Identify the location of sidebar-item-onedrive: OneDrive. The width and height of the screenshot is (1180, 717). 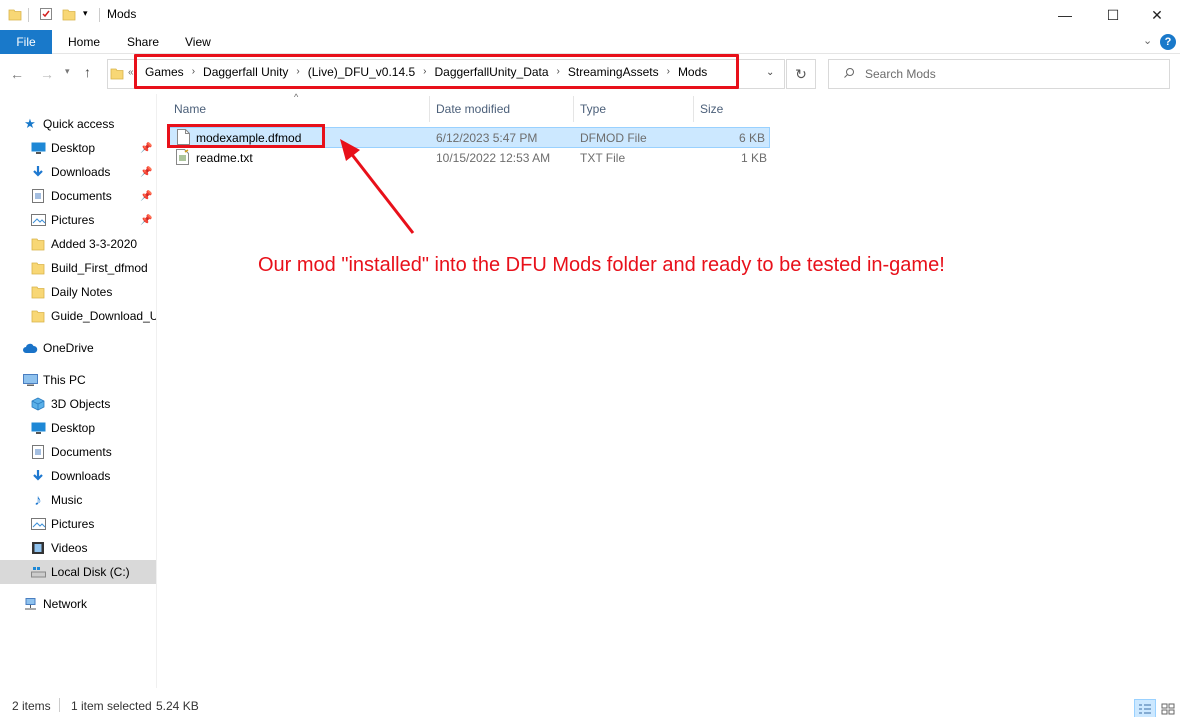
(78, 348).